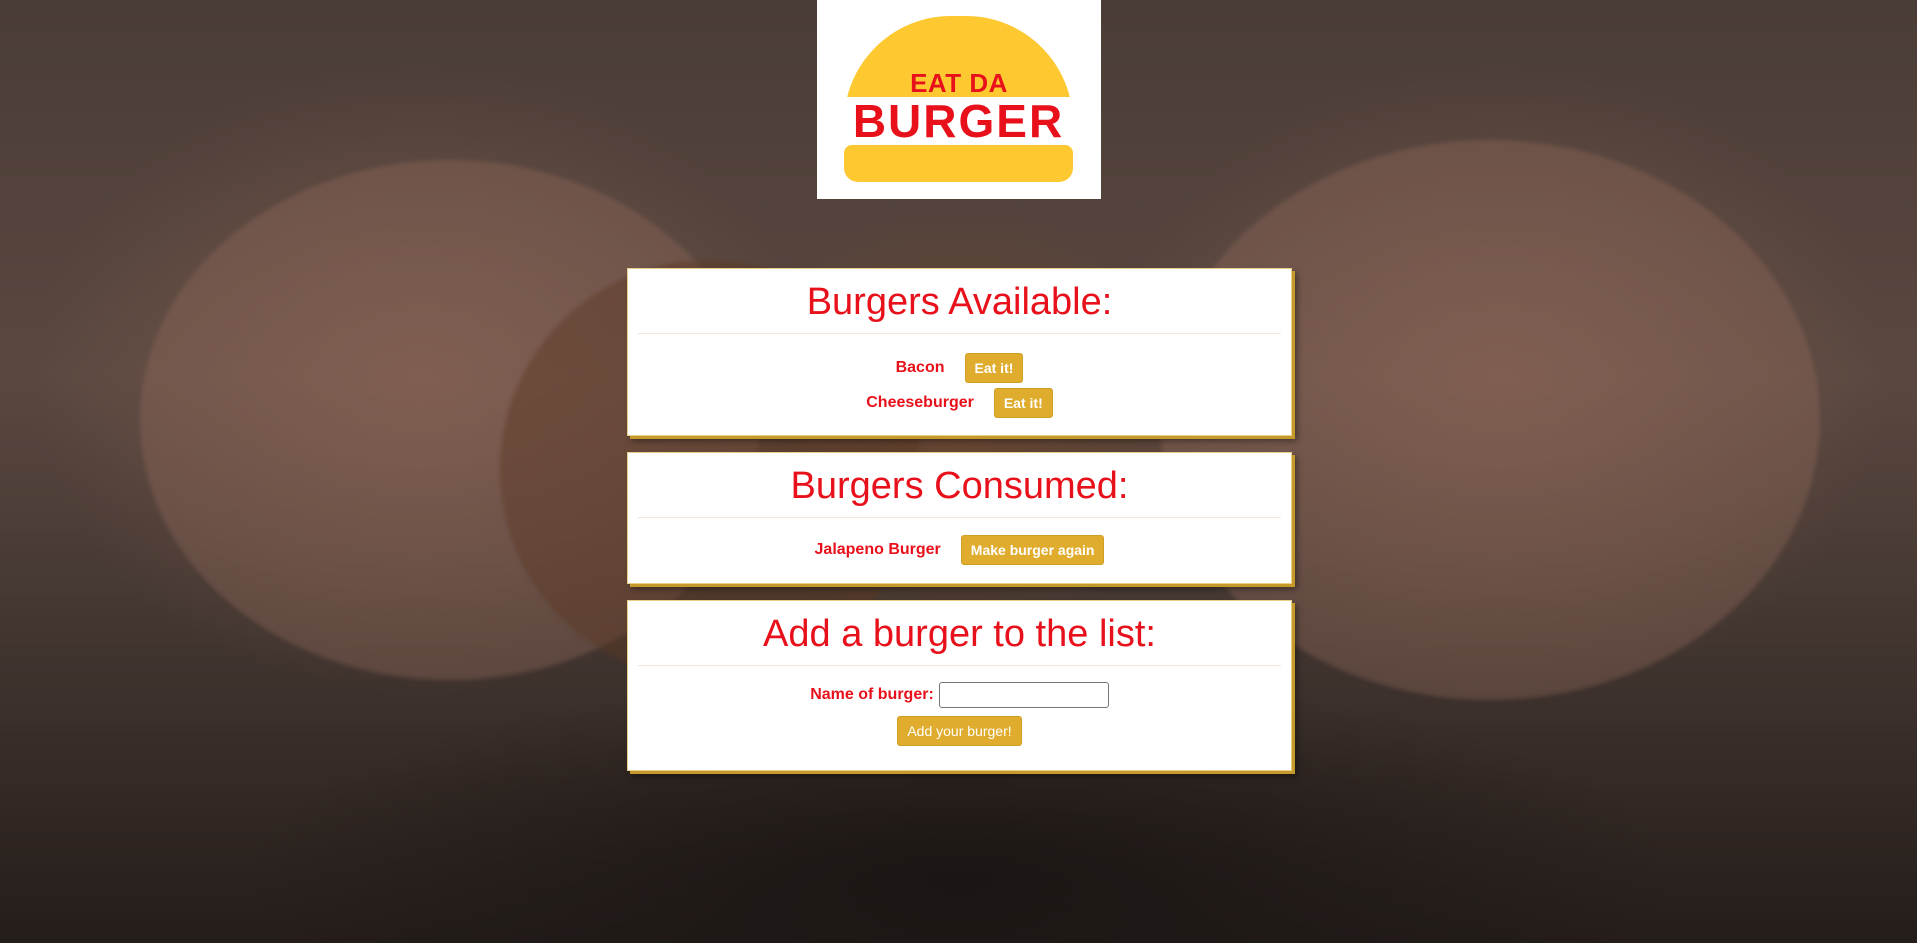 The height and width of the screenshot is (943, 1917). I want to click on burger-name: Jalapeno Burger, so click(877, 549).